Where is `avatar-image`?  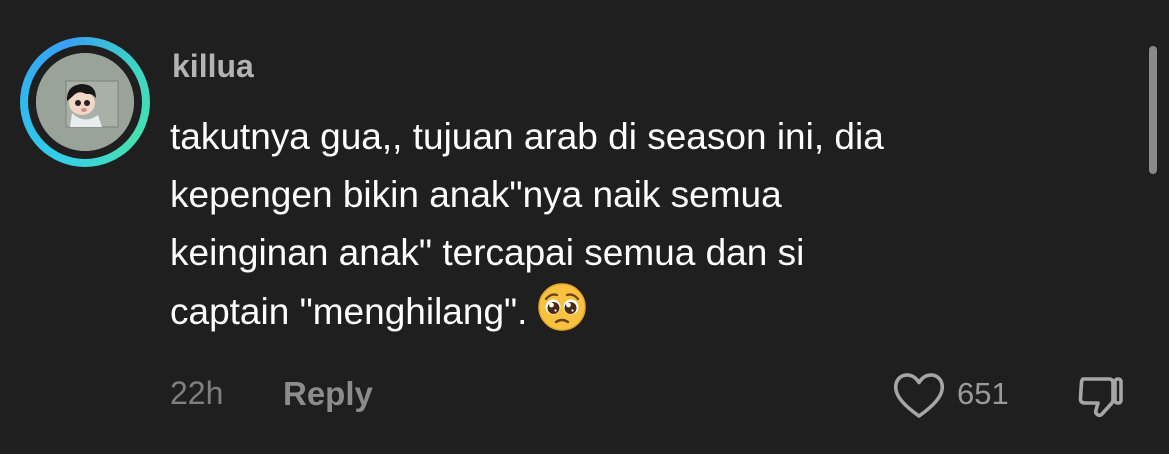
avatar-image is located at coordinates (85, 102).